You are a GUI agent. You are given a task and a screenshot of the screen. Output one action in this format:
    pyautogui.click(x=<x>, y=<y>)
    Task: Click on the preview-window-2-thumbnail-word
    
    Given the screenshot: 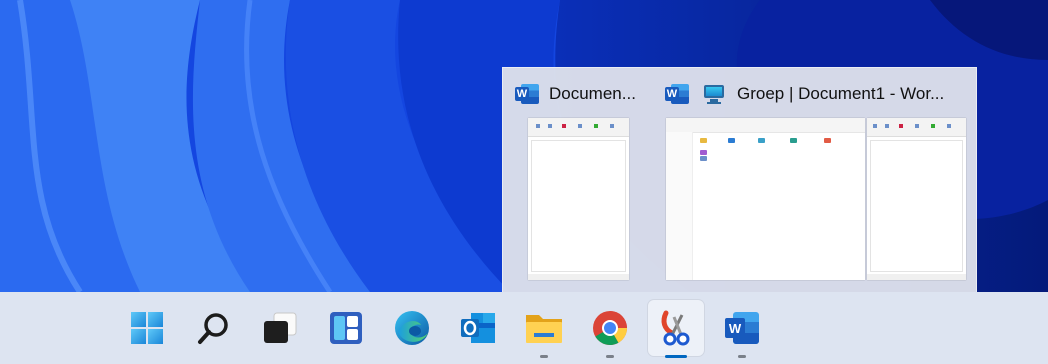 What is the action you would take?
    pyautogui.click(x=916, y=199)
    